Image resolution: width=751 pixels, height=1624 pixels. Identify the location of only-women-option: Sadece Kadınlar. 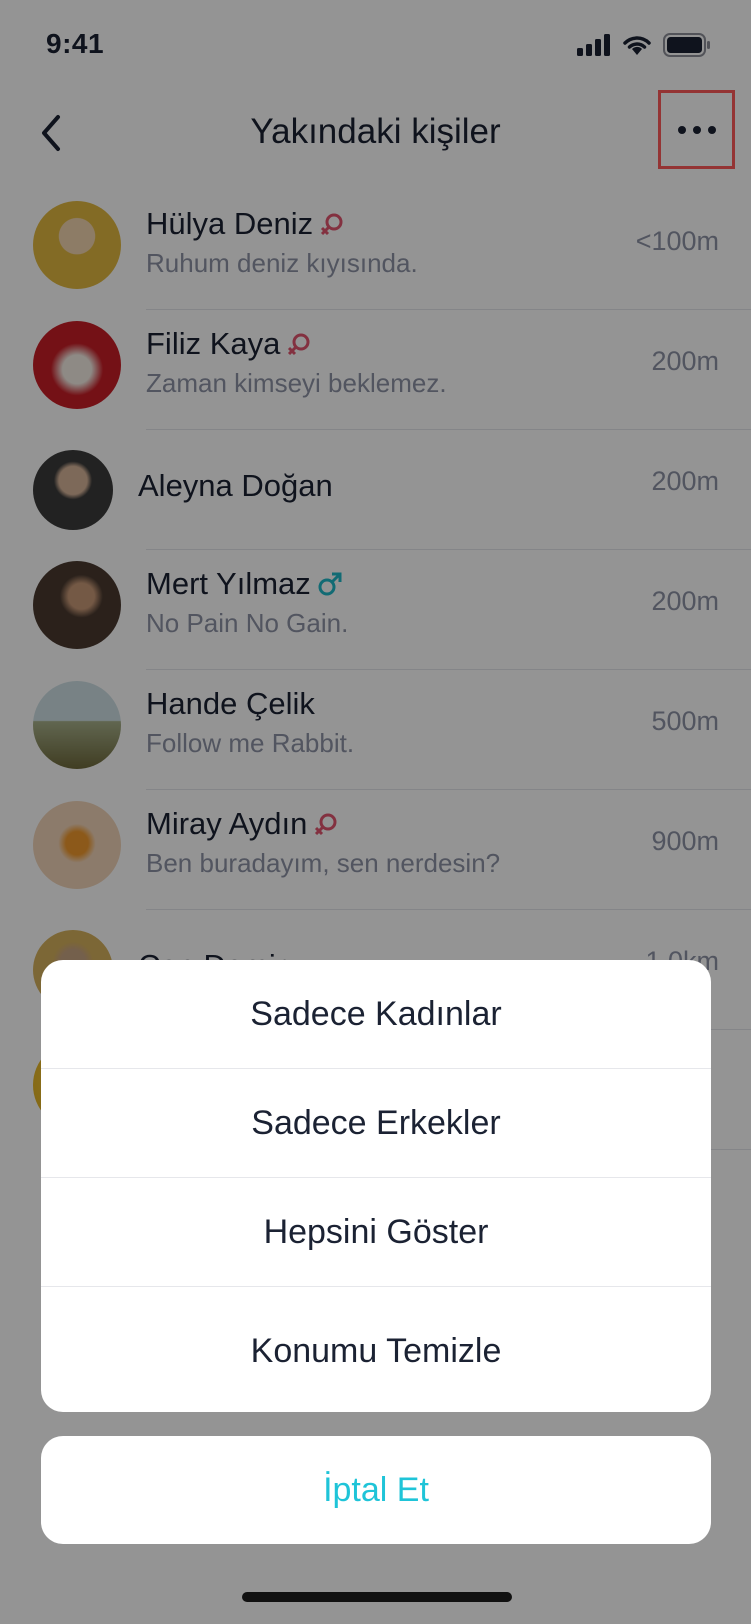
(376, 1014).